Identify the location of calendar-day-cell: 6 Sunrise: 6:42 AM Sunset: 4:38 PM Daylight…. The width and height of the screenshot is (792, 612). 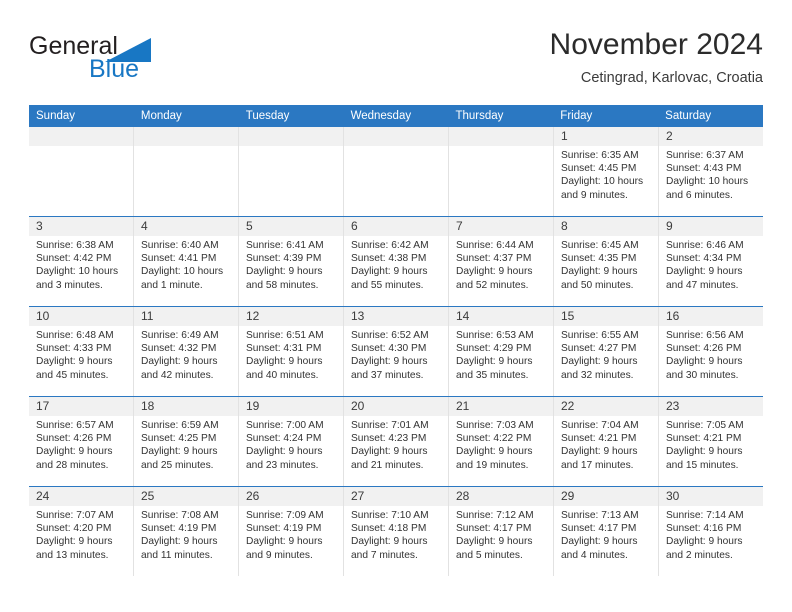
(395, 261).